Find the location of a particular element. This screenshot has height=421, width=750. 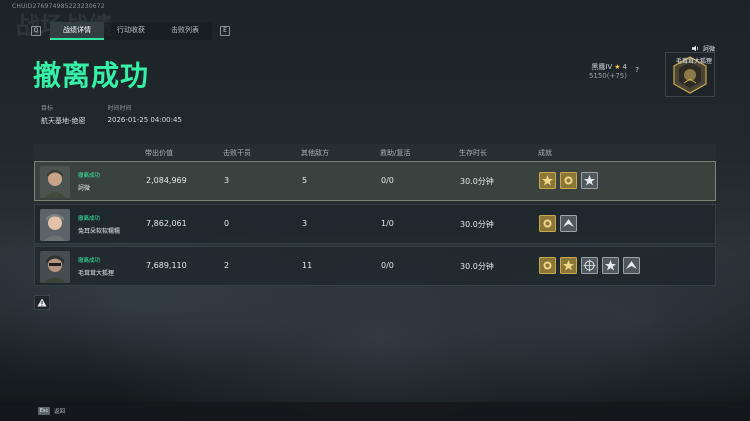

kill-count: 3 is located at coordinates (227, 180).